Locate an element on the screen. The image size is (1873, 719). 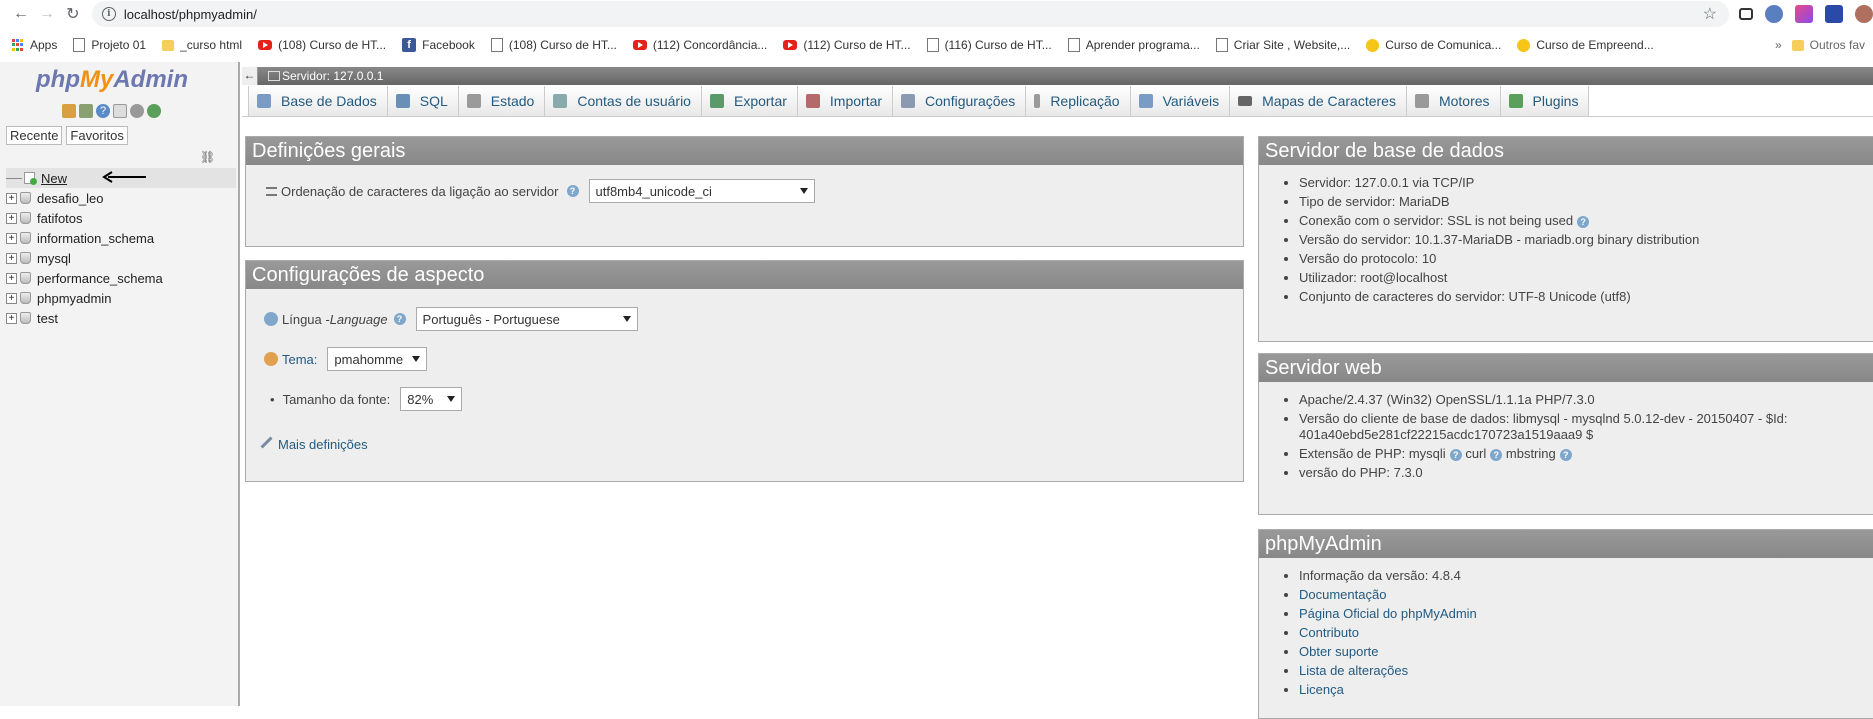
flag-extension-icon is located at coordinates (1834, 14).